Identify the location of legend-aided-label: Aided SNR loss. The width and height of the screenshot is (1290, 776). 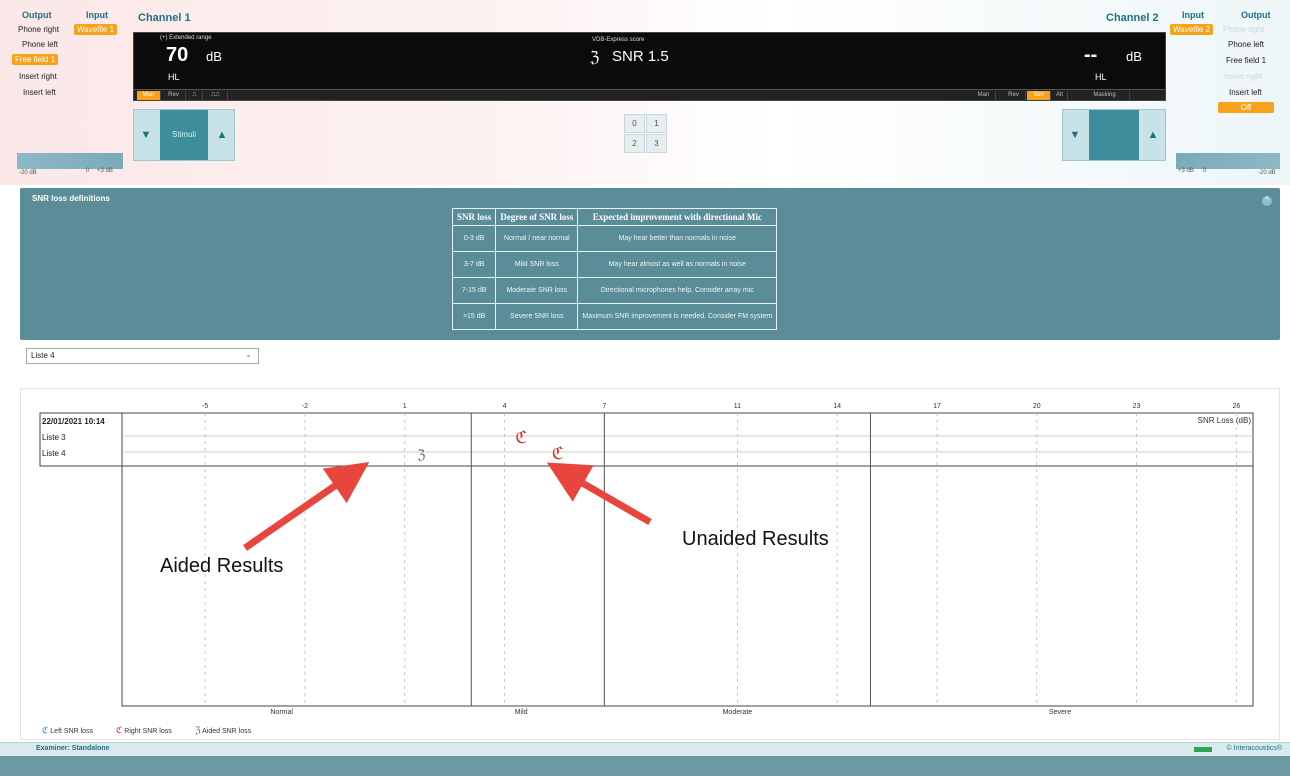
(227, 731).